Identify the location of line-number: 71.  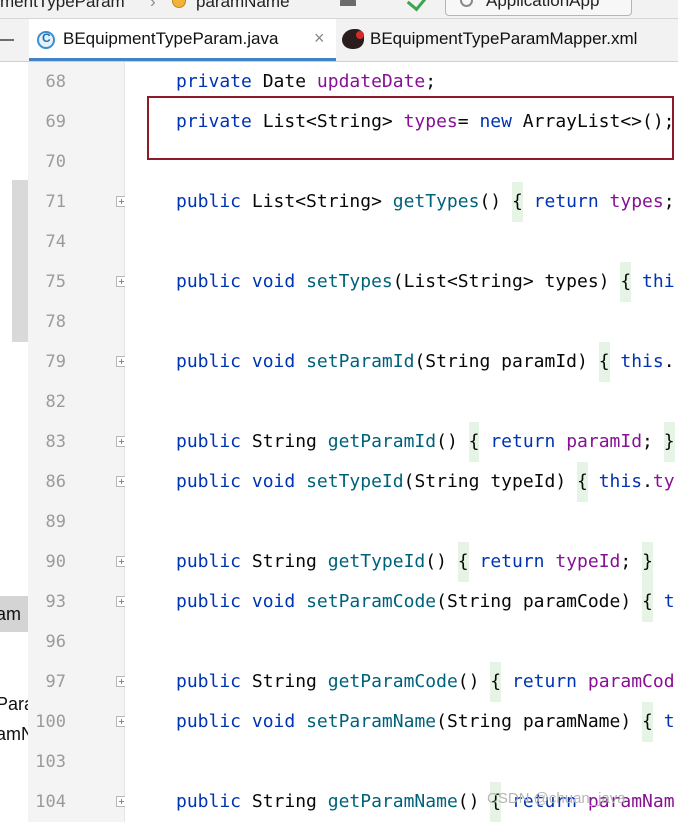
(55, 202).